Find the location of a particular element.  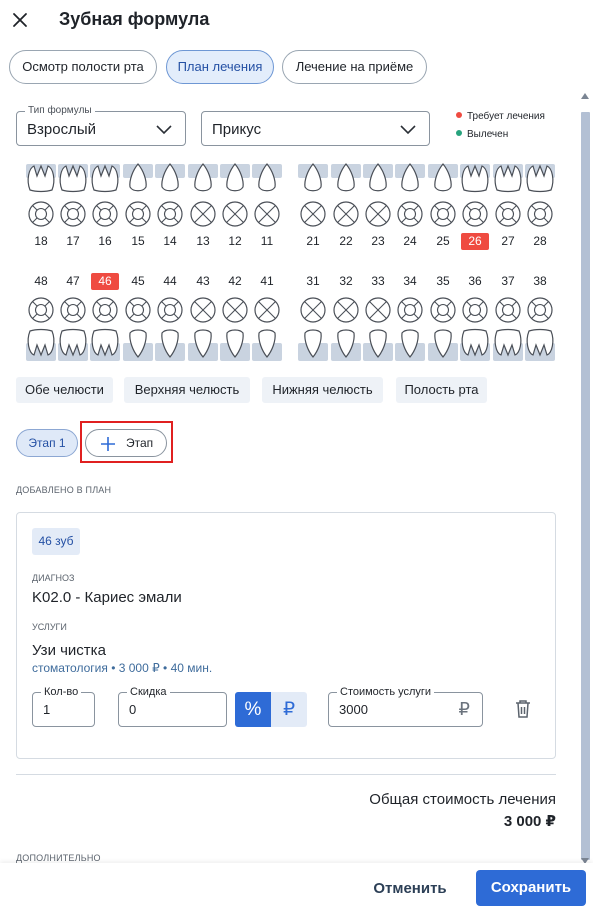

tooth-number: 17 is located at coordinates (73, 241).